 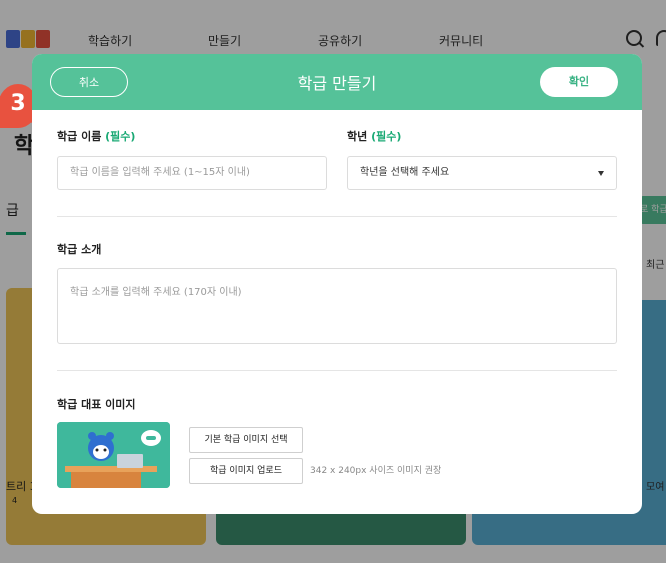 I want to click on class-name-label: 학급 이름 (필수), so click(x=96, y=136).